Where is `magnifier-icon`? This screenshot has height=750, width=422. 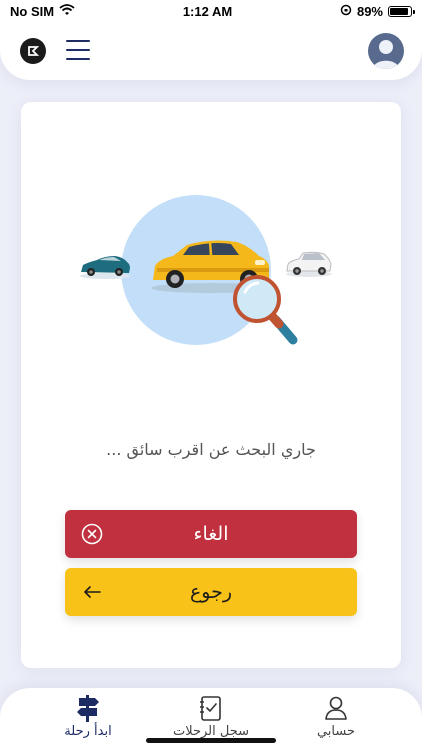 magnifier-icon is located at coordinates (265, 310).